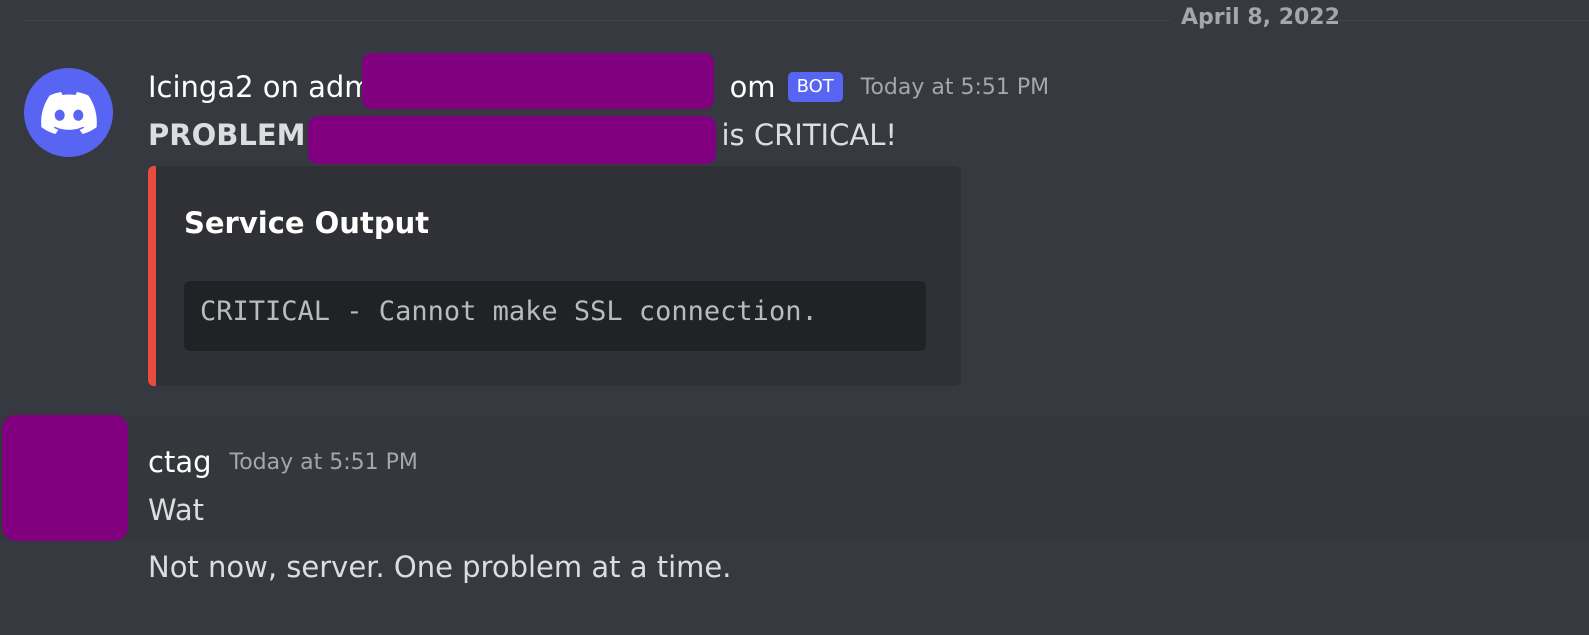  I want to click on discord-logo-icon, so click(68, 112).